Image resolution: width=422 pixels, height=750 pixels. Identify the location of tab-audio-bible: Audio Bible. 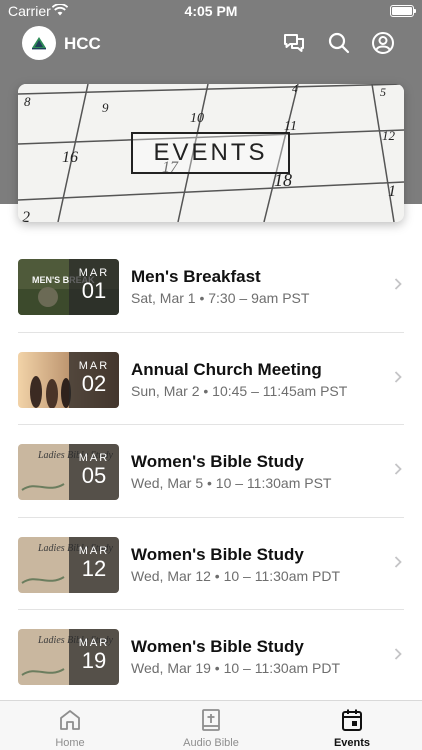
(211, 725).